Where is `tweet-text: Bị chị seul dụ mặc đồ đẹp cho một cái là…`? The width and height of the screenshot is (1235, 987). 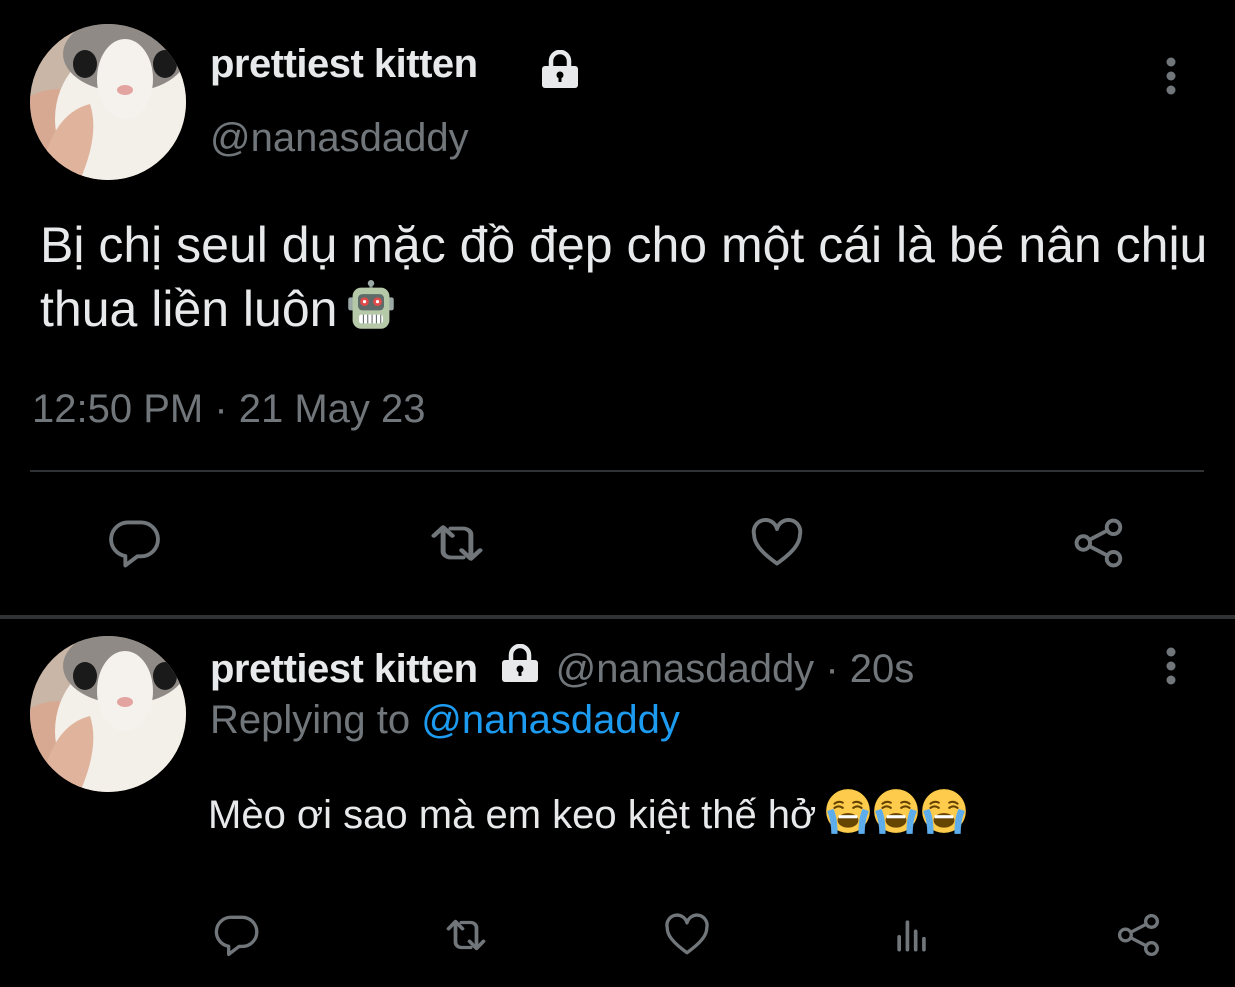
tweet-text: Bị chị seul dụ mặc đồ đẹp cho một cái là… is located at coordinates (630, 280).